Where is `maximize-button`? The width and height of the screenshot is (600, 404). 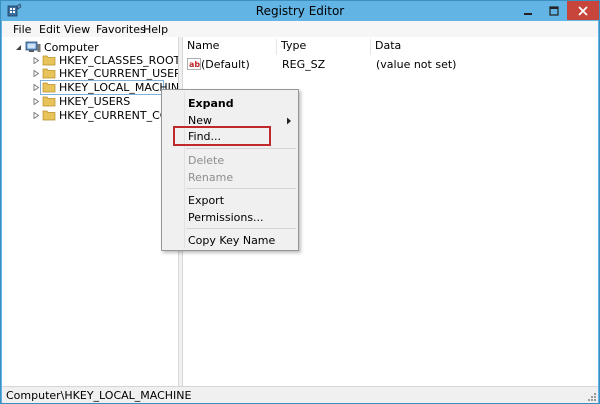 maximize-button is located at coordinates (554, 10).